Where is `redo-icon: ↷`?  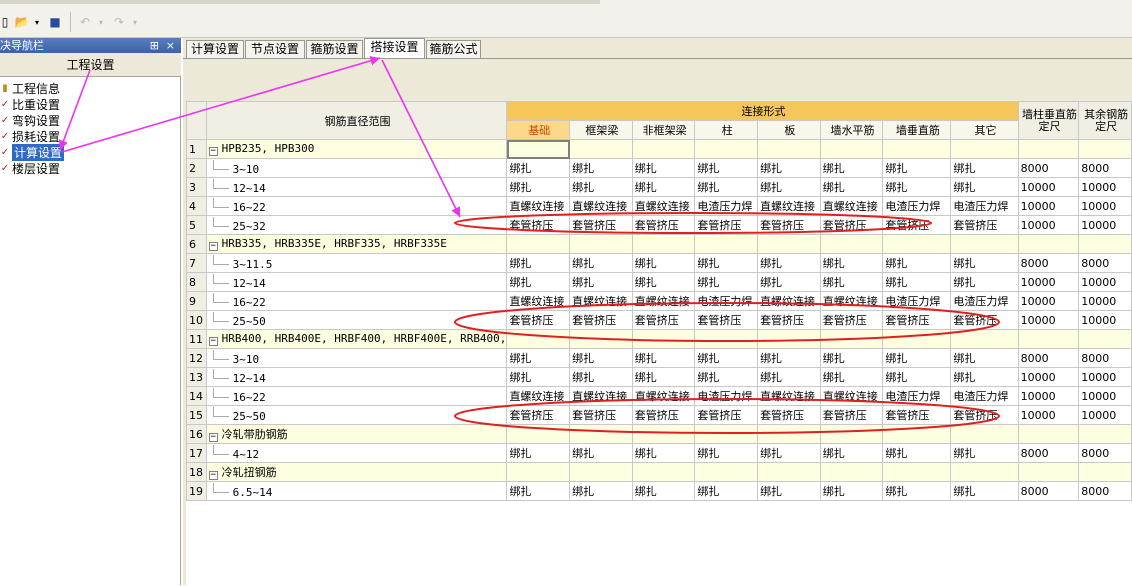 redo-icon: ↷ is located at coordinates (119, 22).